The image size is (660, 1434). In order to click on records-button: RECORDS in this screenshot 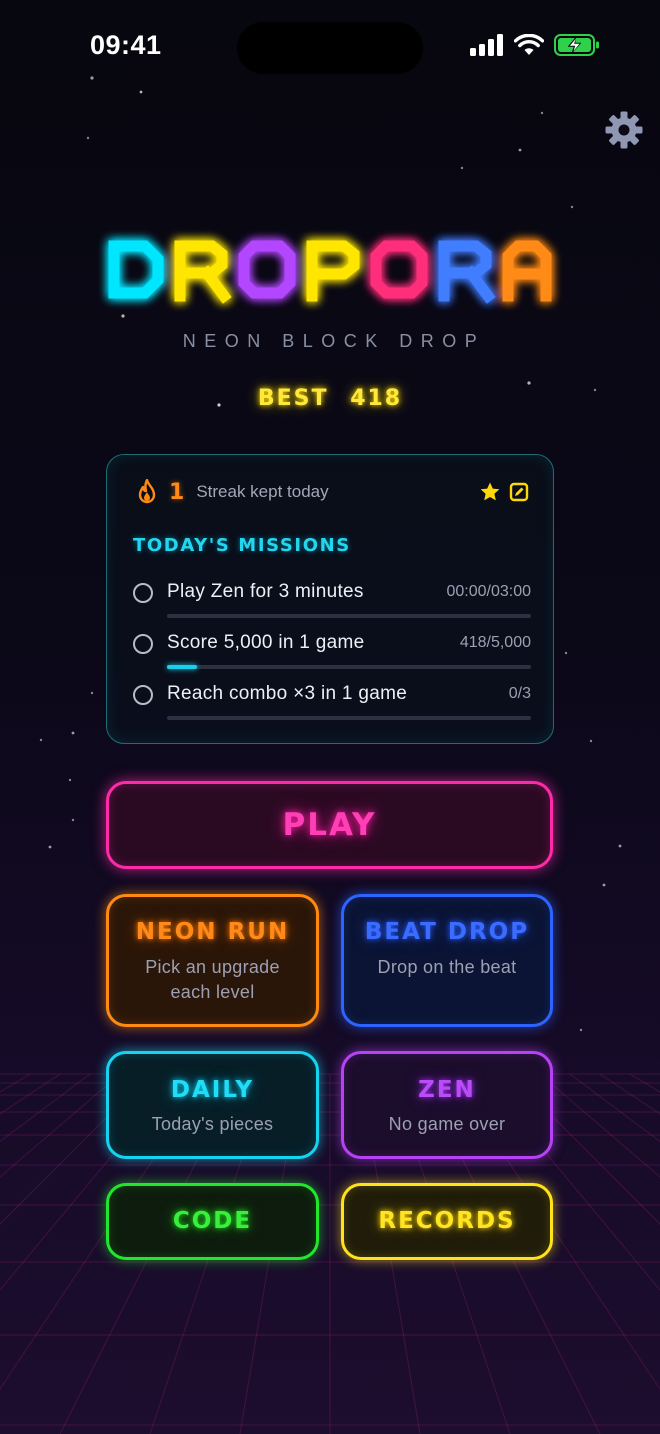, I will do `click(447, 1221)`.